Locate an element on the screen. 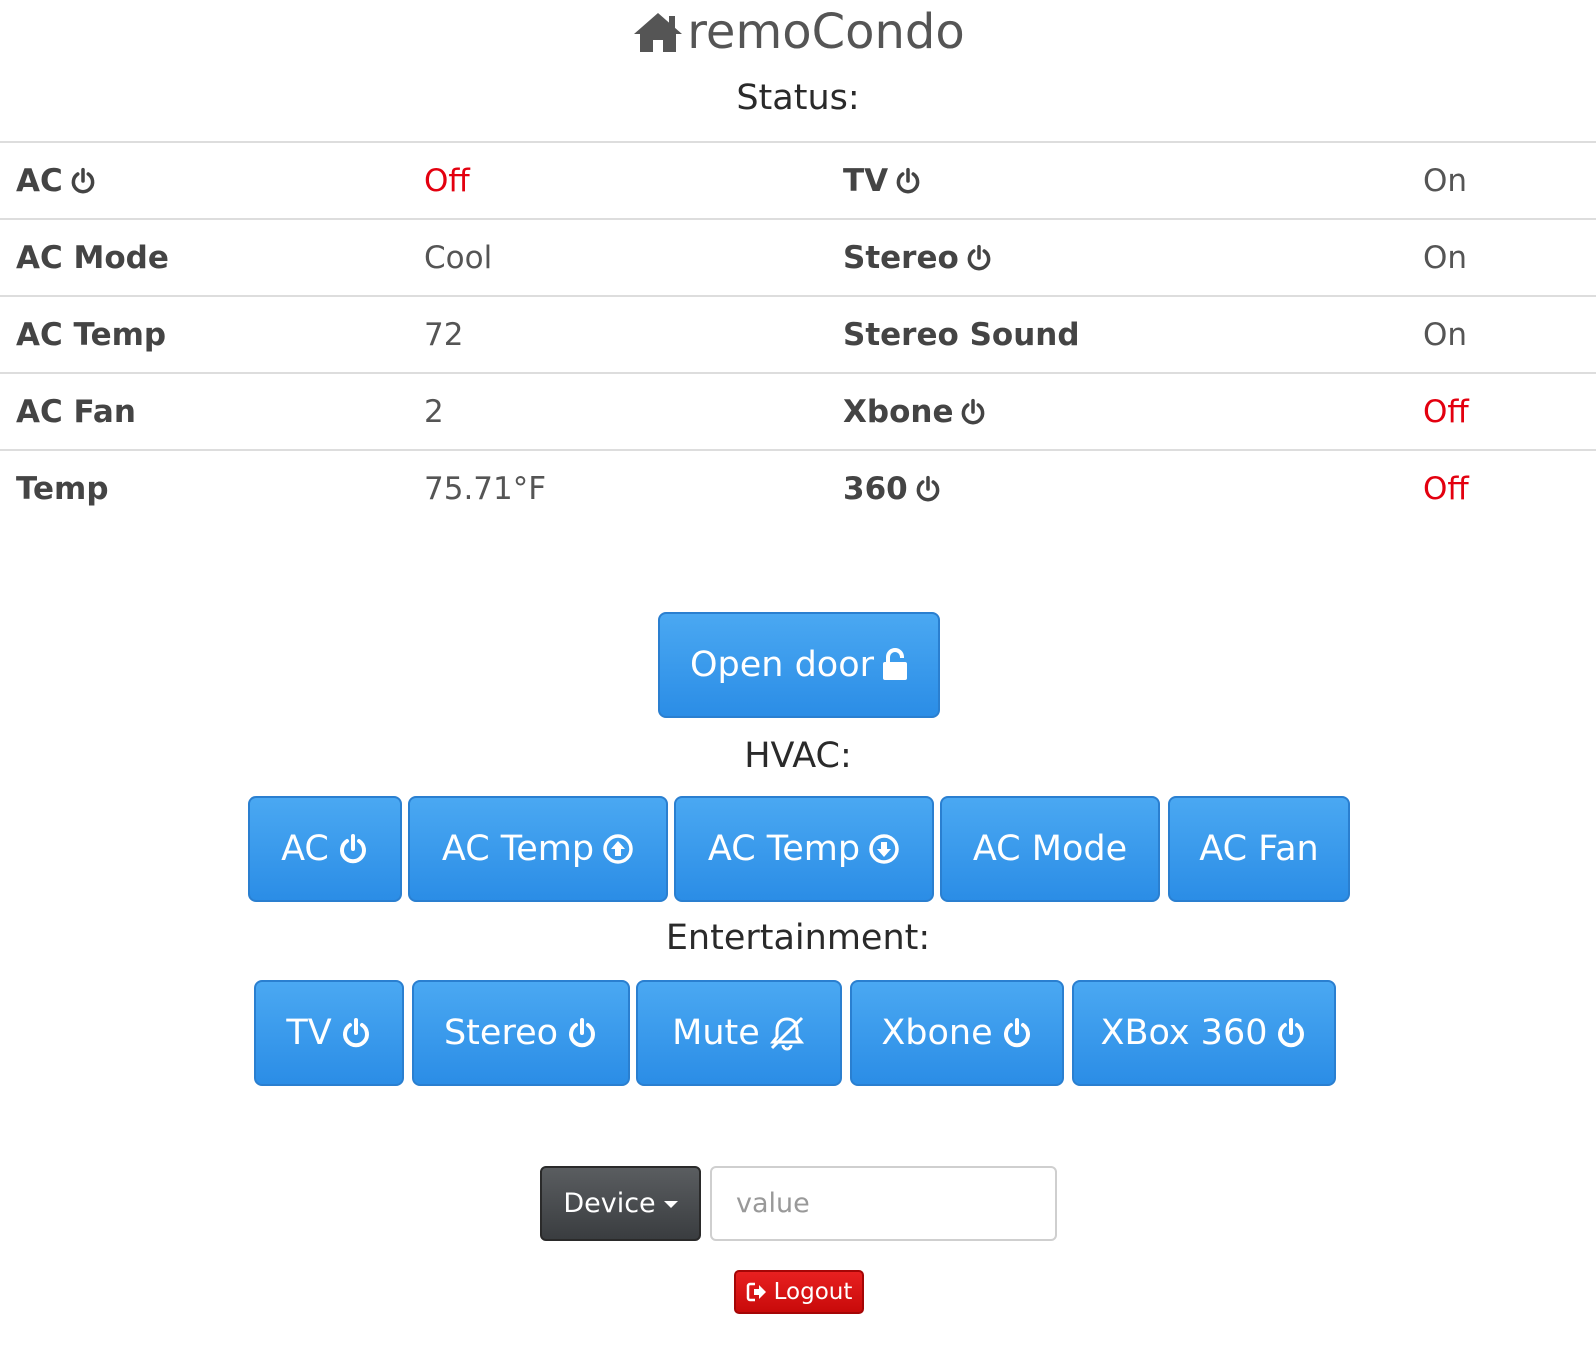 This screenshot has width=1596, height=1350. status-label-text: AC is located at coordinates (39, 180).